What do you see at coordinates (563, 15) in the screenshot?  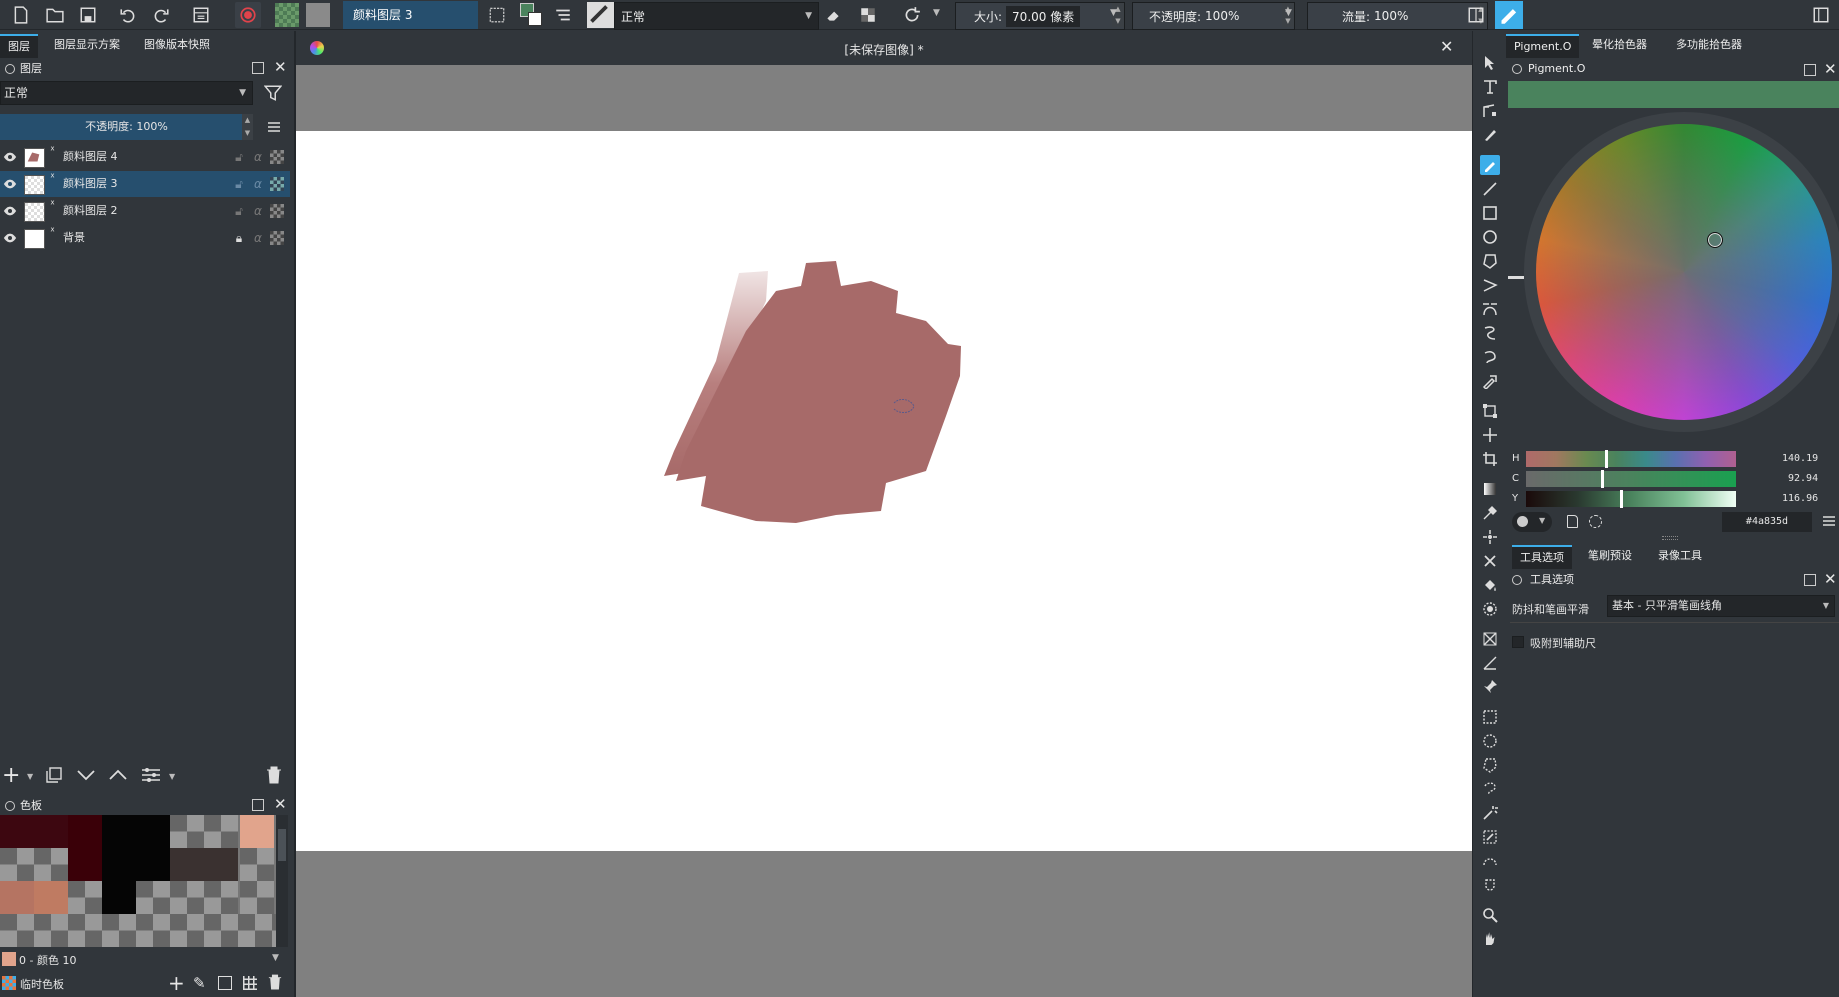 I see `brush-options-icon` at bounding box center [563, 15].